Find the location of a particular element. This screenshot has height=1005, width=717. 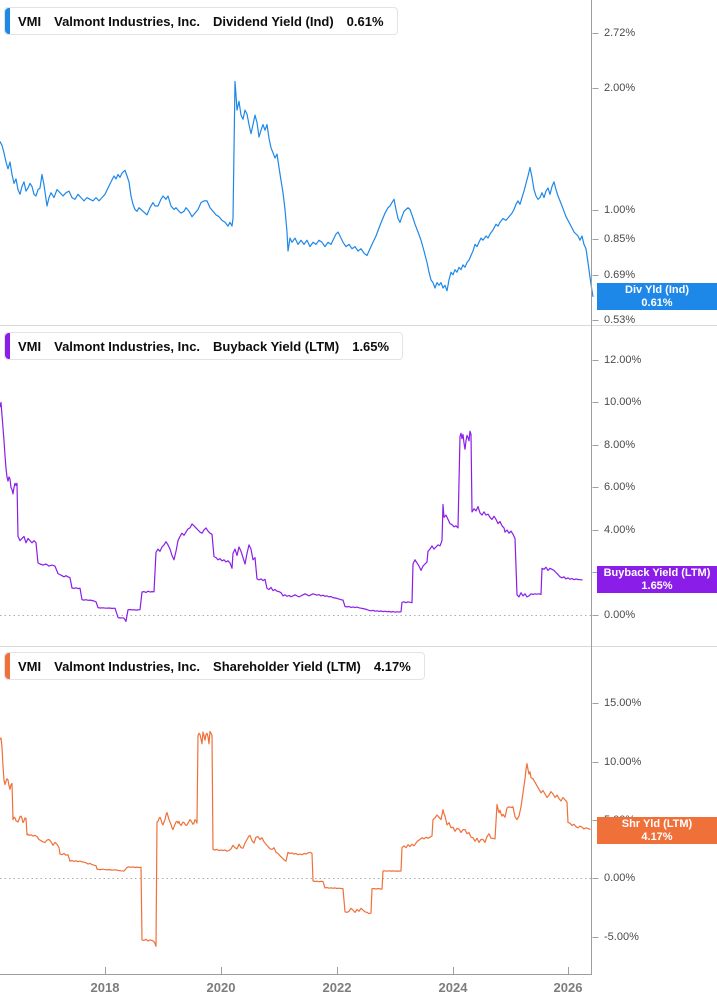

legend-metric: Dividend Yield (Ind) is located at coordinates (273, 21).